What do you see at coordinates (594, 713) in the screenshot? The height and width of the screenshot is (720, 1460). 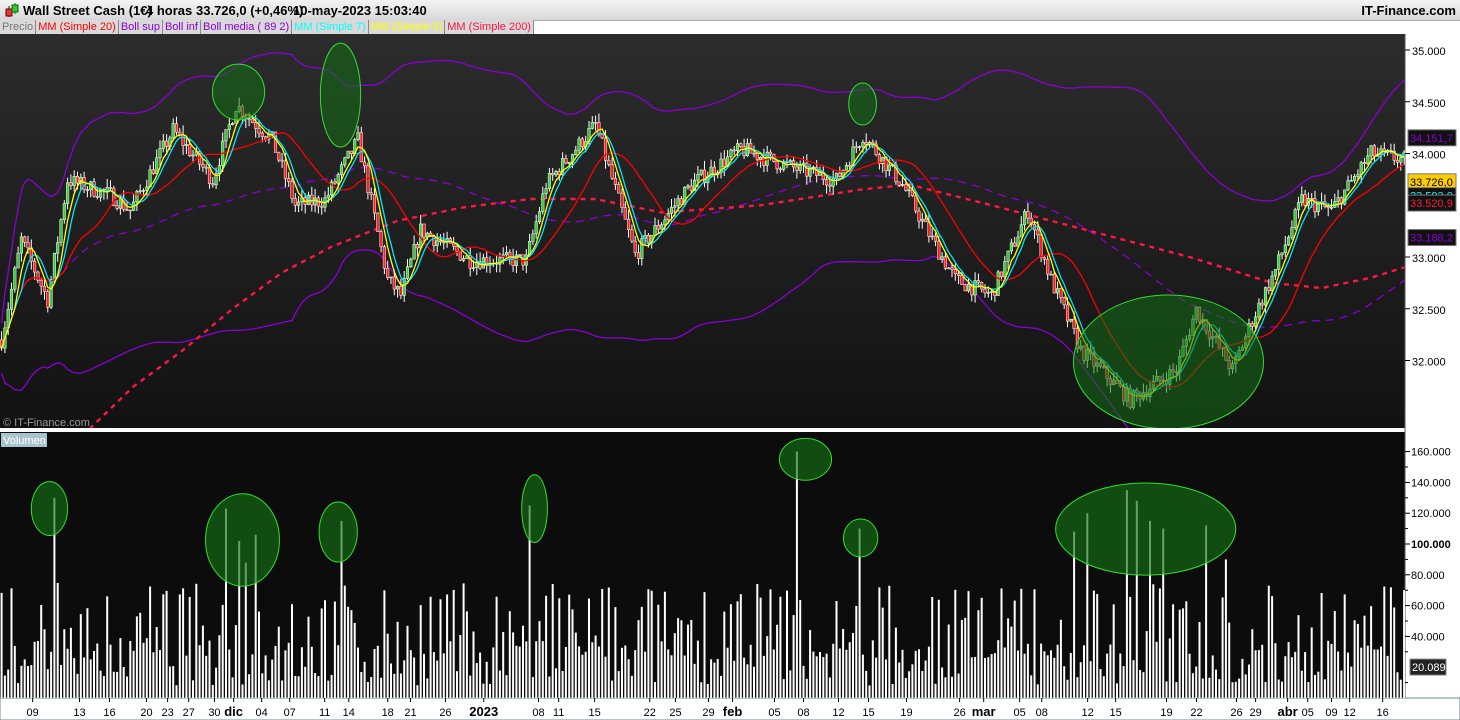 I see `x-tick-label: 15` at bounding box center [594, 713].